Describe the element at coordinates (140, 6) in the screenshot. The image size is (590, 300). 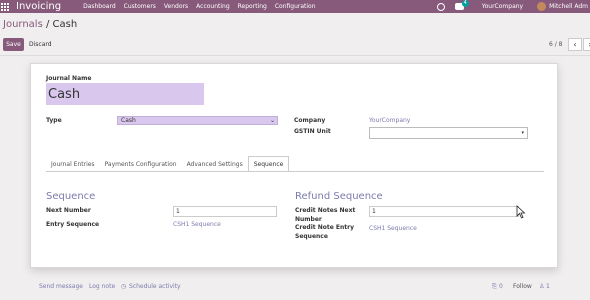
I see `menu-customers: Customers` at that location.